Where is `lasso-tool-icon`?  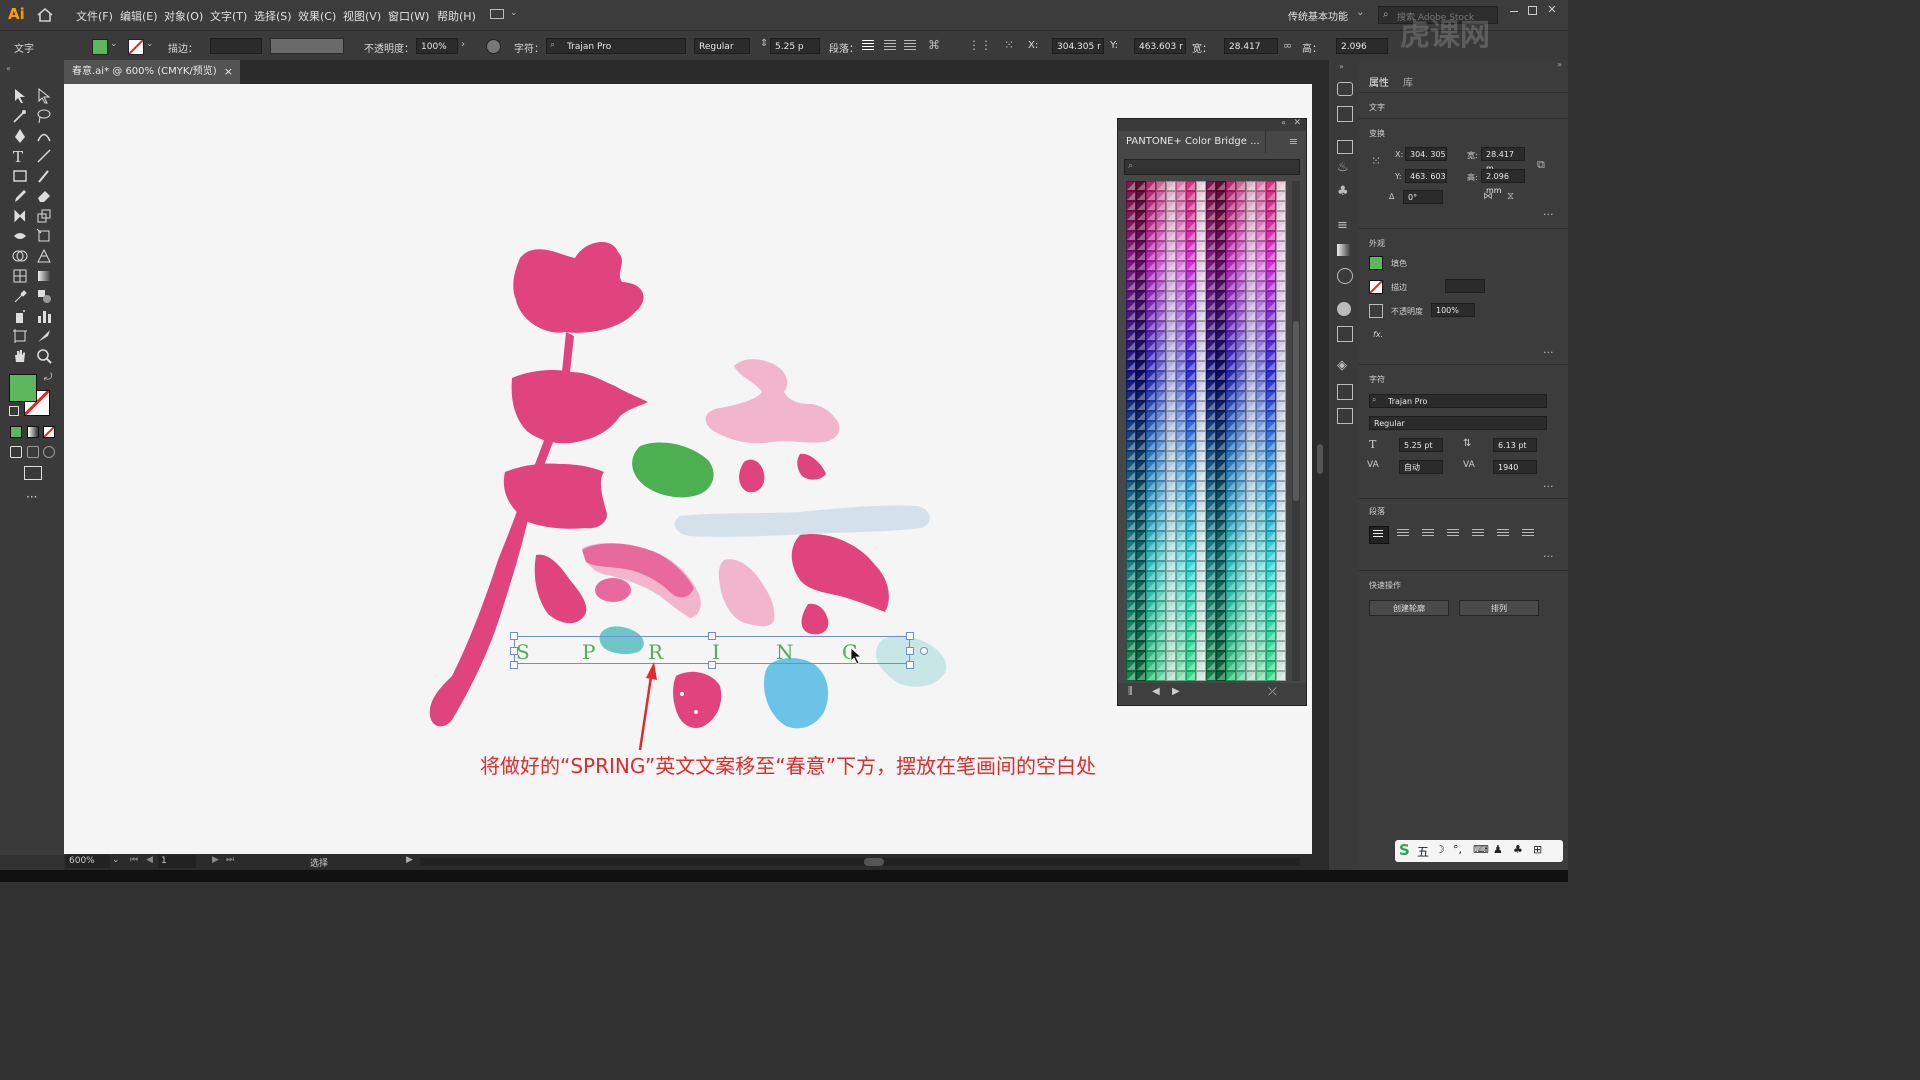
lasso-tool-icon is located at coordinates (44, 116).